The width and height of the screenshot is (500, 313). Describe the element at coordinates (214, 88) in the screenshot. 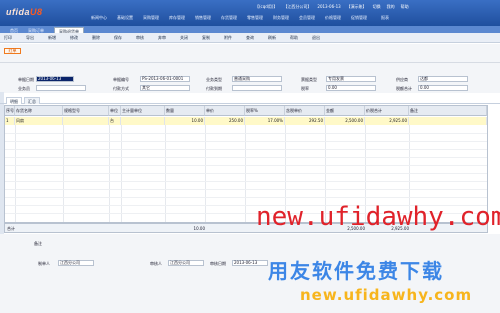

I see `paydate-label: 付款到期` at that location.